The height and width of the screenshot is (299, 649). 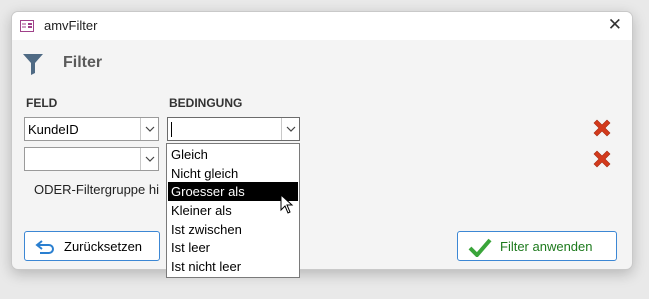 What do you see at coordinates (480, 247) in the screenshot?
I see `checkmark-icon` at bounding box center [480, 247].